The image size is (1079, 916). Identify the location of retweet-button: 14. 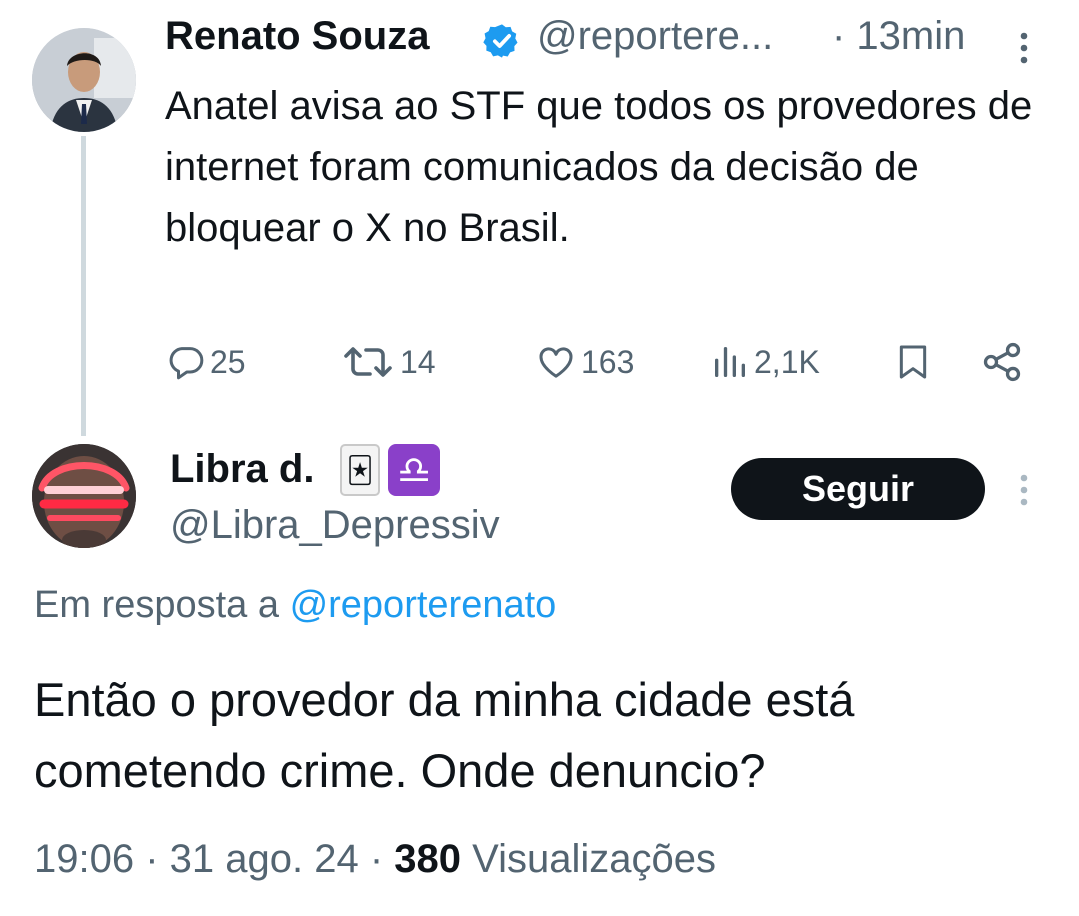
(388, 362).